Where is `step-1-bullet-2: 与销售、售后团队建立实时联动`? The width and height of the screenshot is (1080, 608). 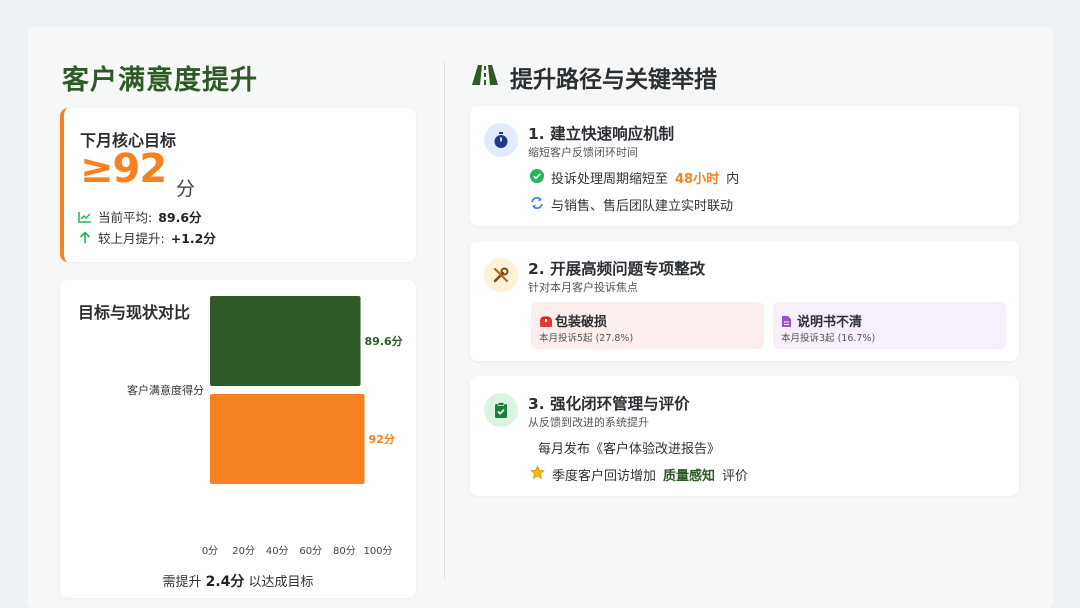 step-1-bullet-2: 与销售、售后团队建立实时联动 is located at coordinates (631, 204).